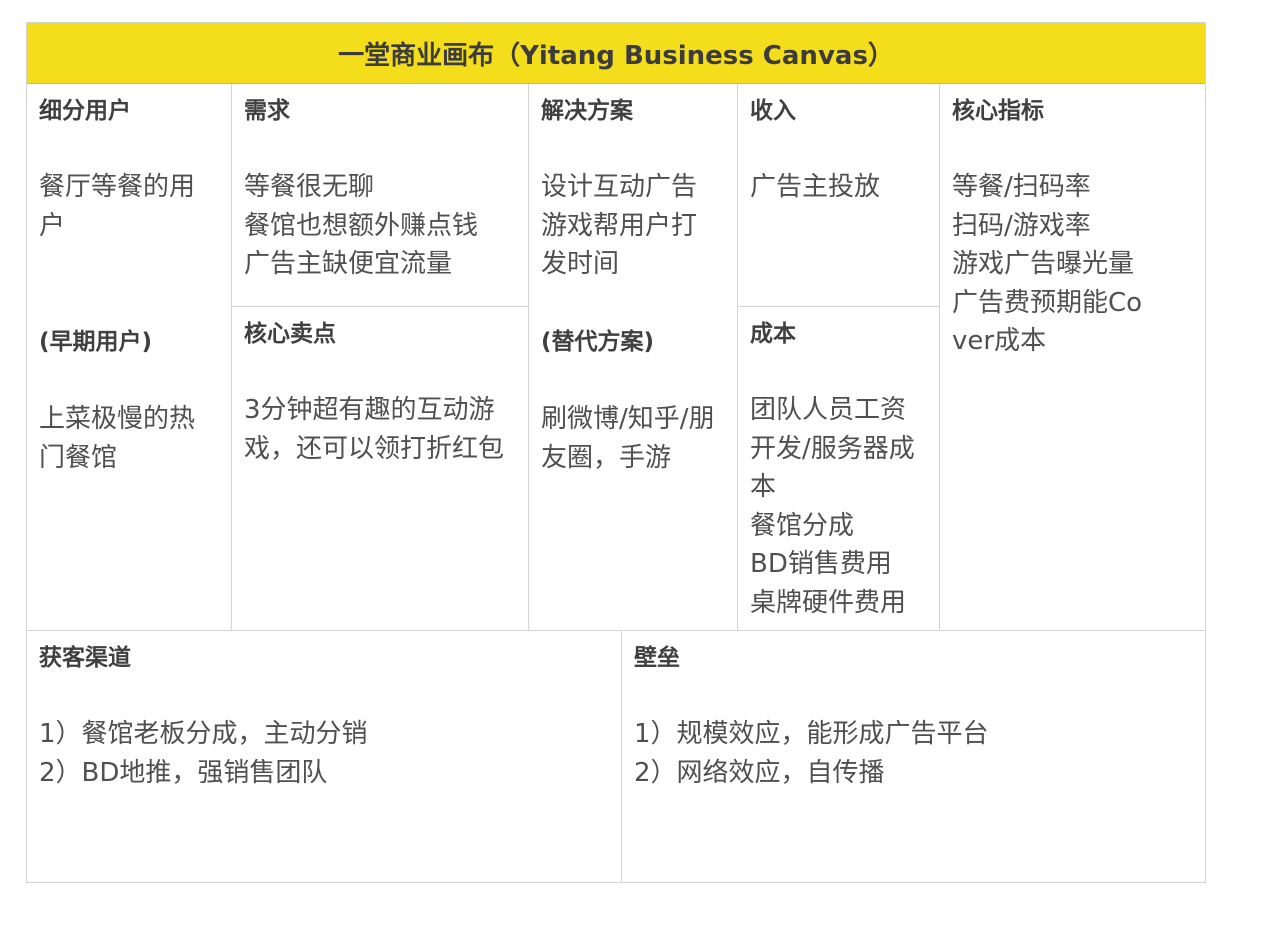 This screenshot has height=926, width=1280. Describe the element at coordinates (309, 187) in the screenshot. I see `needs-item: 等餐很无聊` at that location.